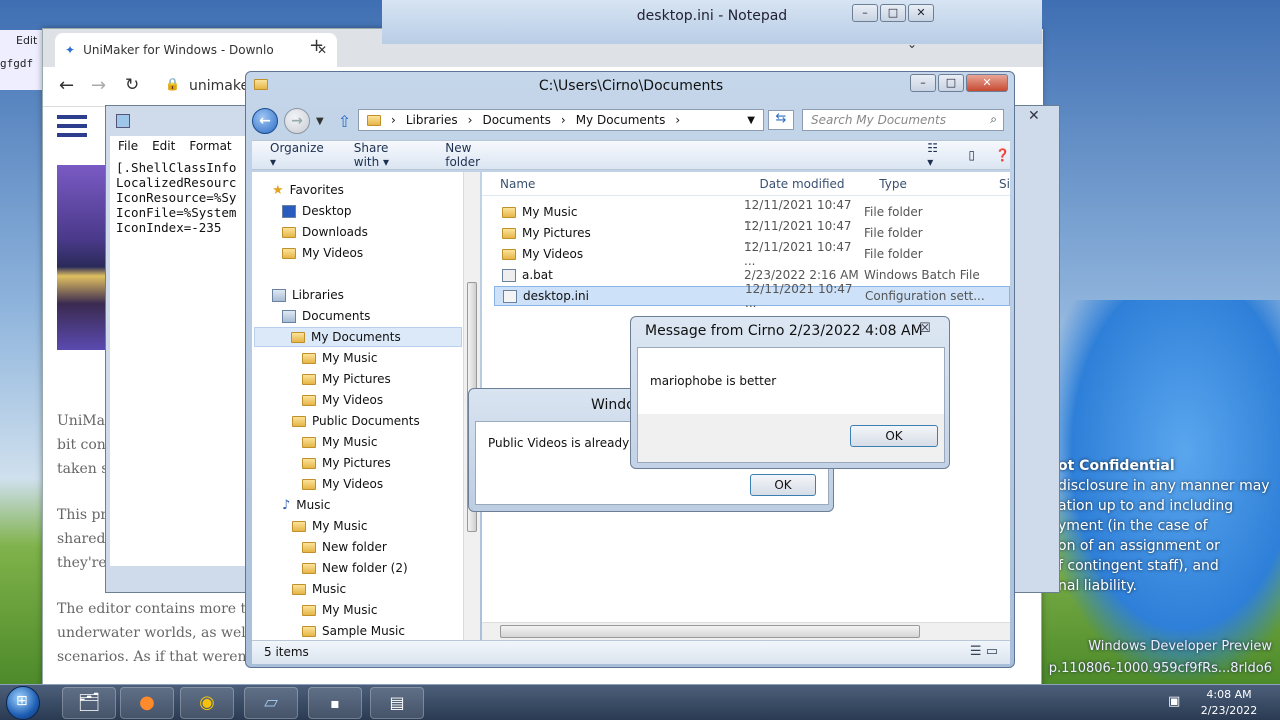 The image size is (1280, 720). What do you see at coordinates (1133, 526) in the screenshot?
I see `watermark-line: yment (in the case of` at bounding box center [1133, 526].